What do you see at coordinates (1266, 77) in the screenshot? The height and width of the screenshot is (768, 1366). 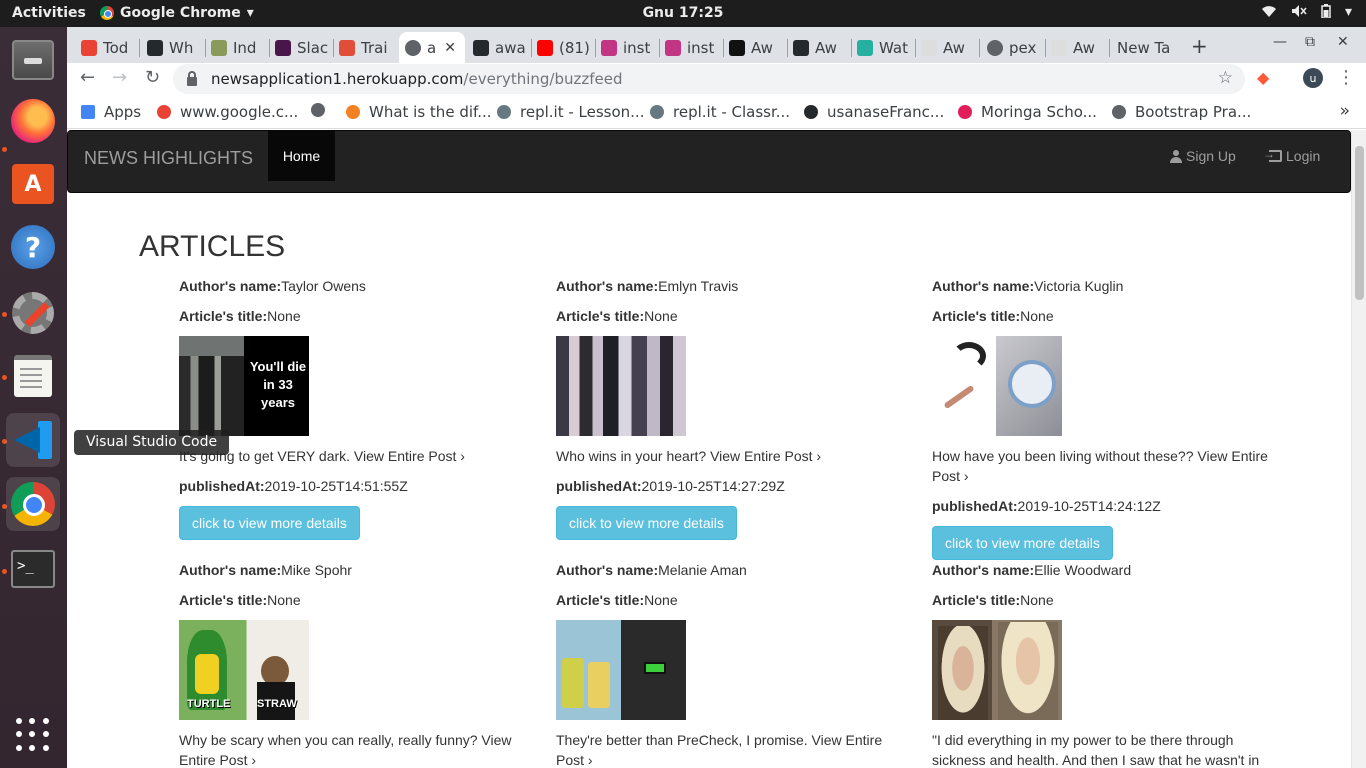 I see `extension-icon: ◆` at bounding box center [1266, 77].